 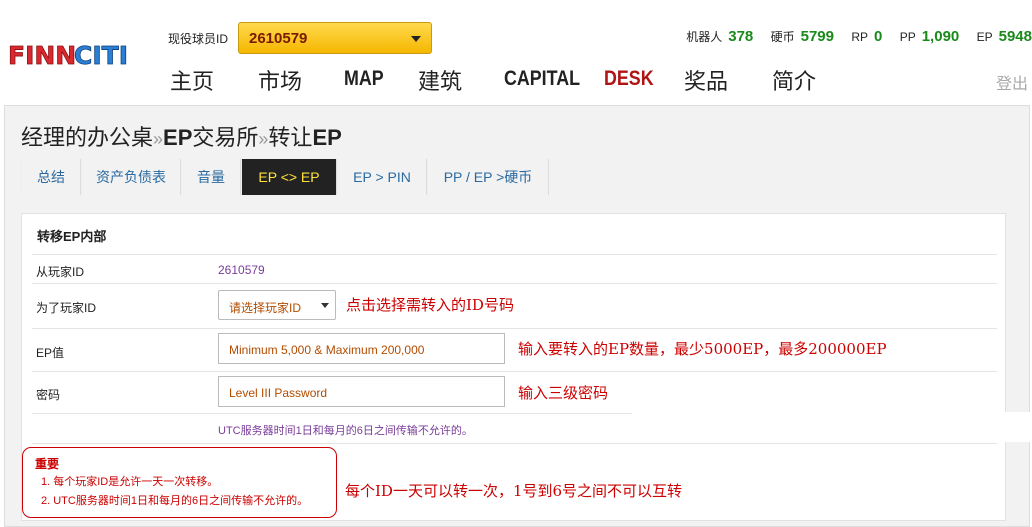 What do you see at coordinates (278, 38) in the screenshot?
I see `active-player-id: 2610579` at bounding box center [278, 38].